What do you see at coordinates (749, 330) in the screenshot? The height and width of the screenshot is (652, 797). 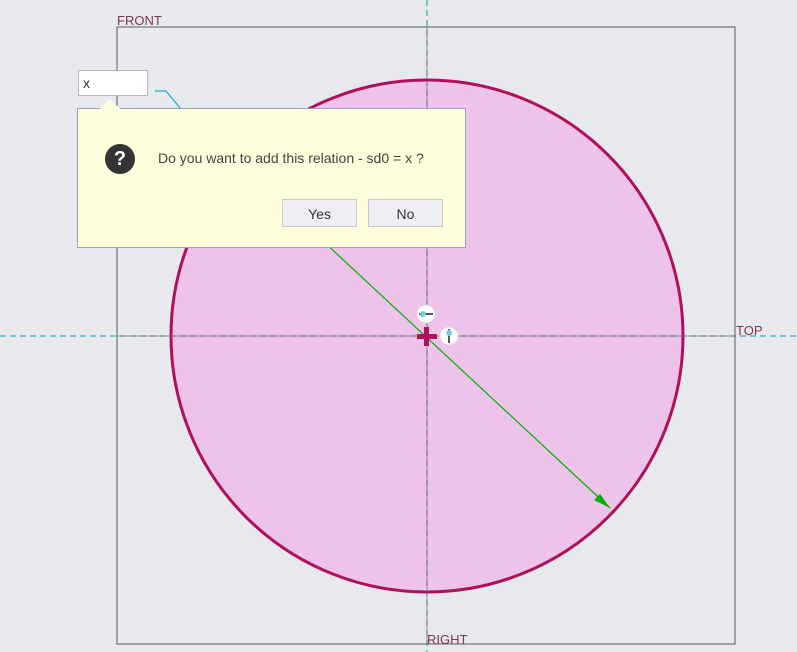 I see `top-datum-label: TOP` at bounding box center [749, 330].